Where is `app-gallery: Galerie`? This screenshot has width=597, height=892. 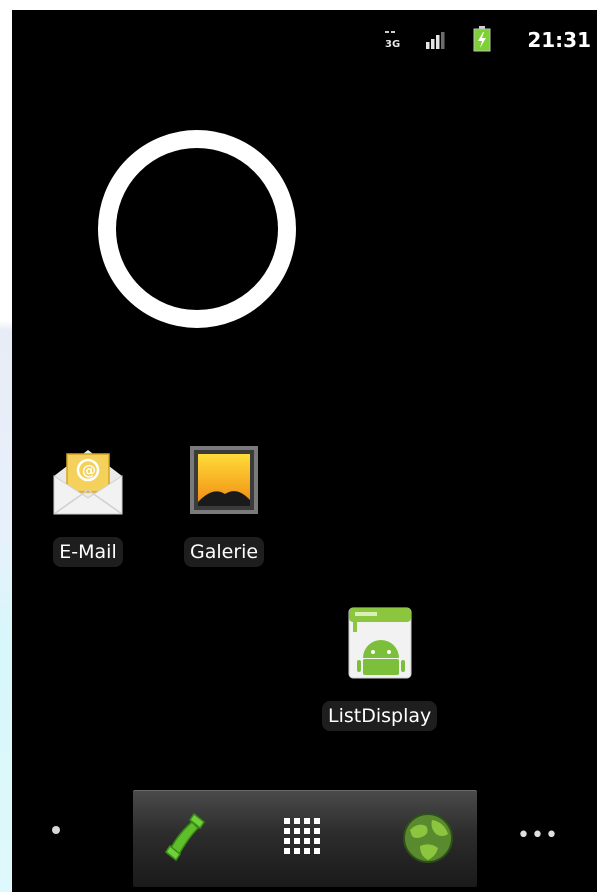 app-gallery: Galerie is located at coordinates (224, 504).